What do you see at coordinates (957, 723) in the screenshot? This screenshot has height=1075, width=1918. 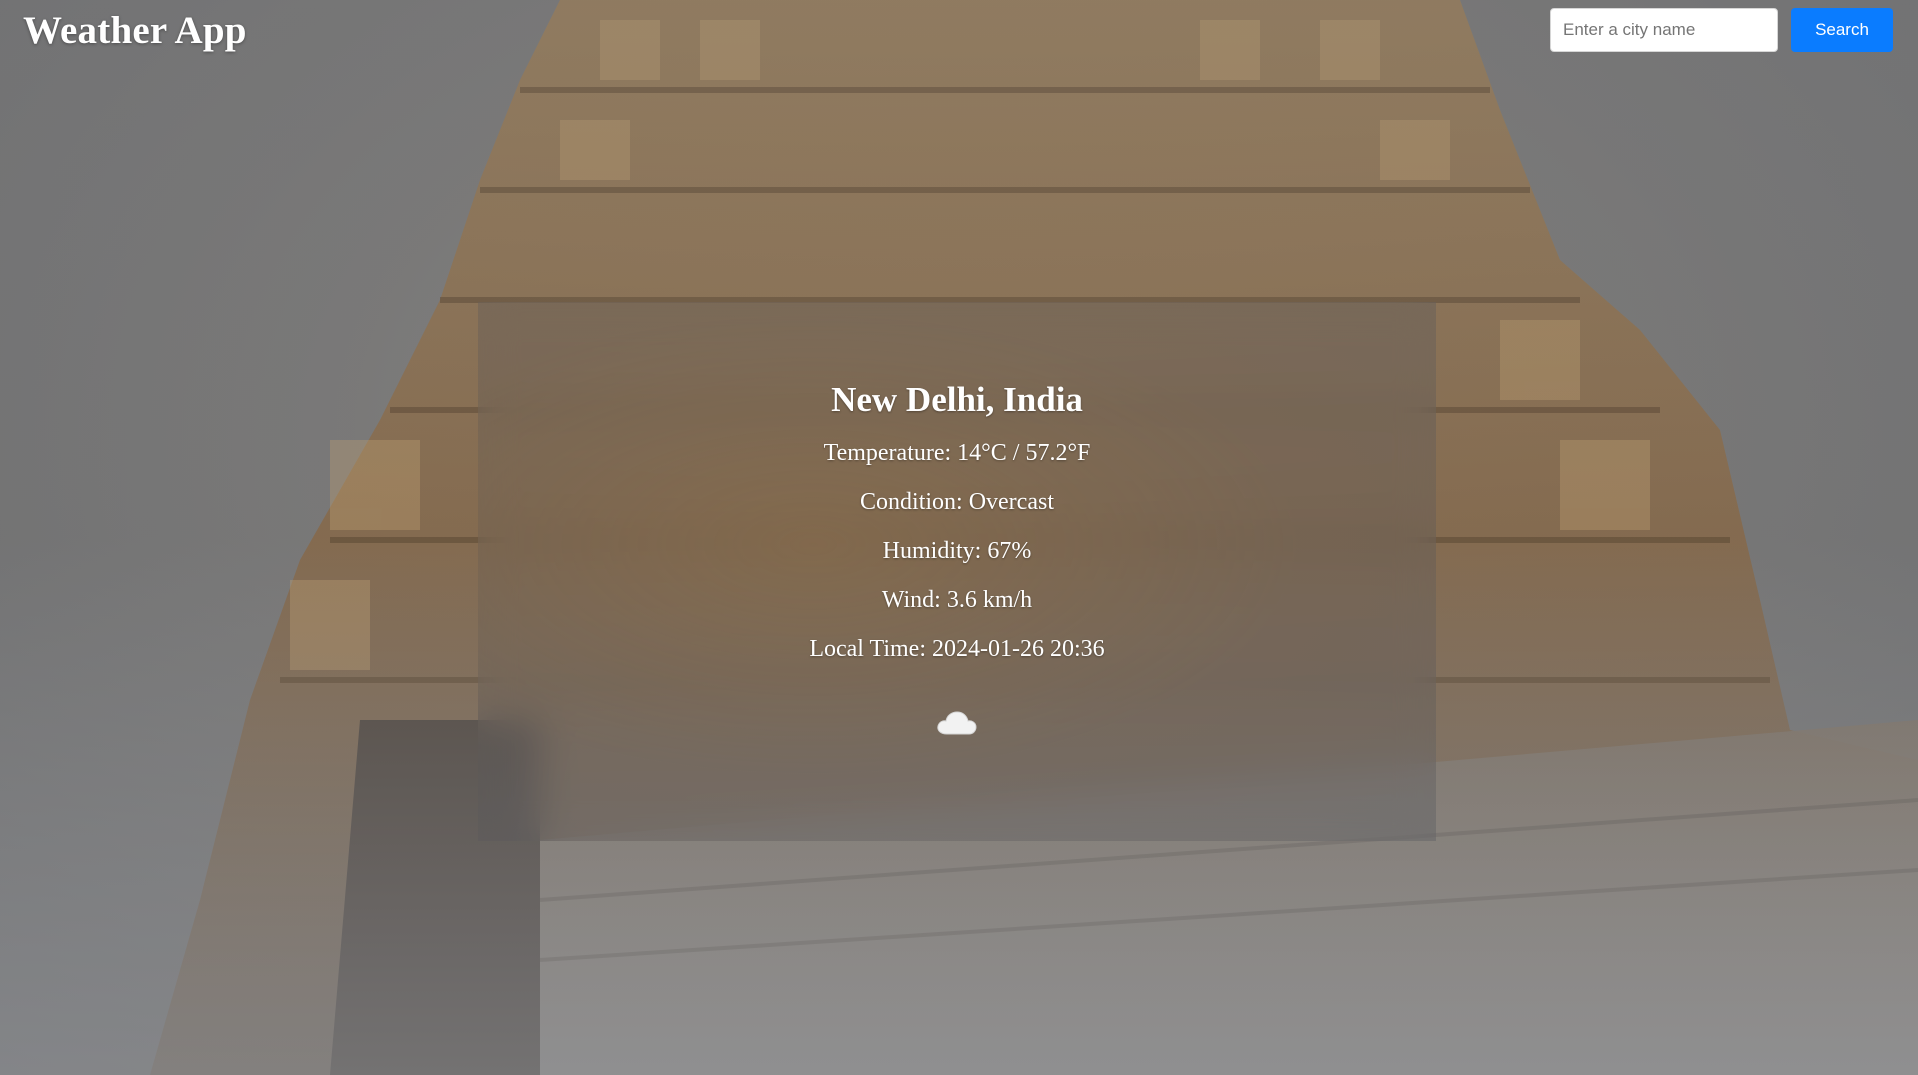 I see `cloud-icon` at bounding box center [957, 723].